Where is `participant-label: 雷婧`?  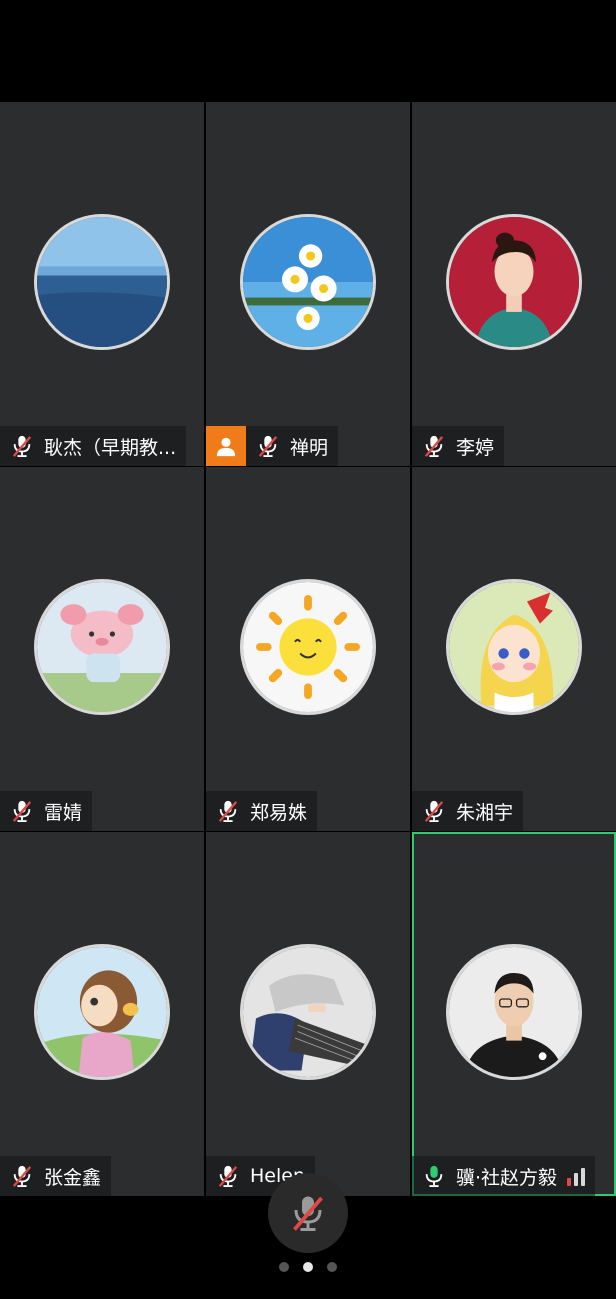 participant-label: 雷婧 is located at coordinates (46, 811).